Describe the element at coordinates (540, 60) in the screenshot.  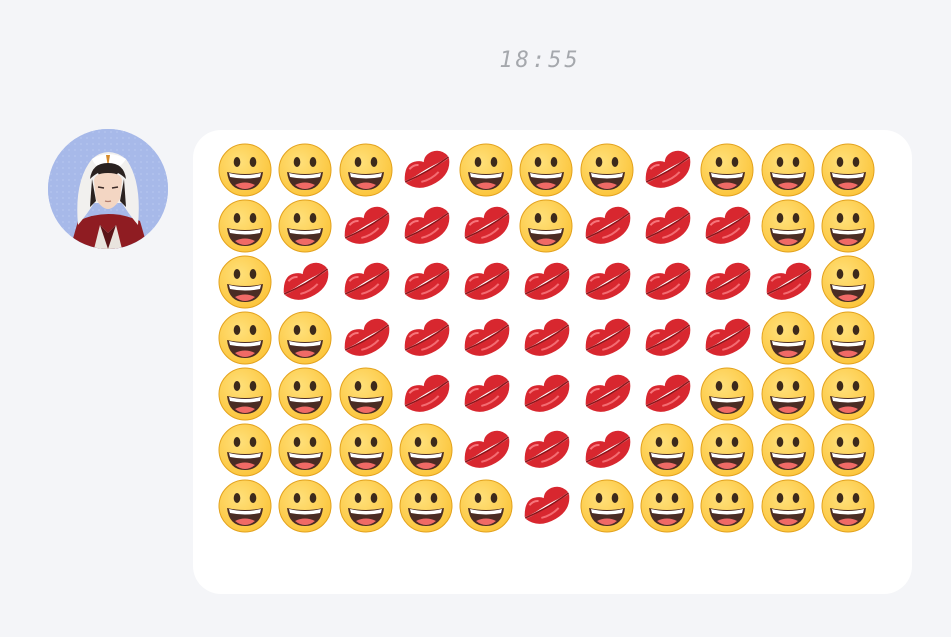
I see `message-timestamp: 18:55` at that location.